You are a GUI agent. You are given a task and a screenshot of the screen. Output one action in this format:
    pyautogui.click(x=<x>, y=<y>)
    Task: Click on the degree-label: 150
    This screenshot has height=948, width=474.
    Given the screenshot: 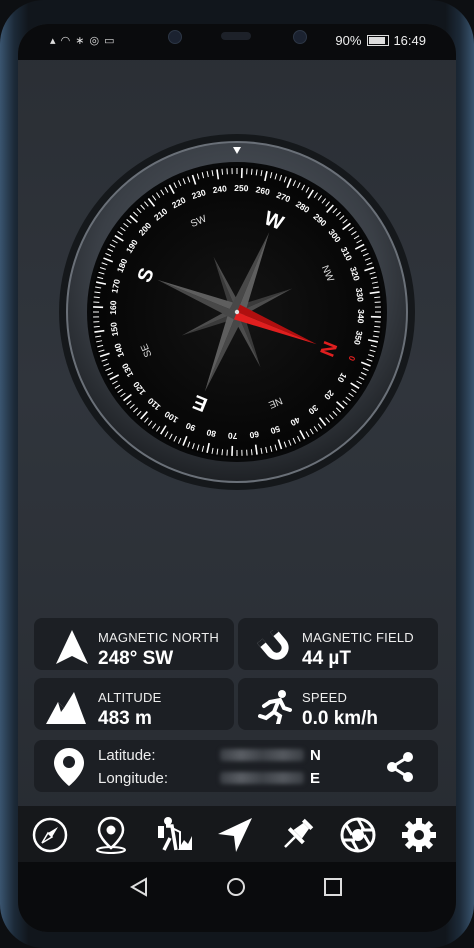 What is the action you would take?
    pyautogui.click(x=114, y=329)
    